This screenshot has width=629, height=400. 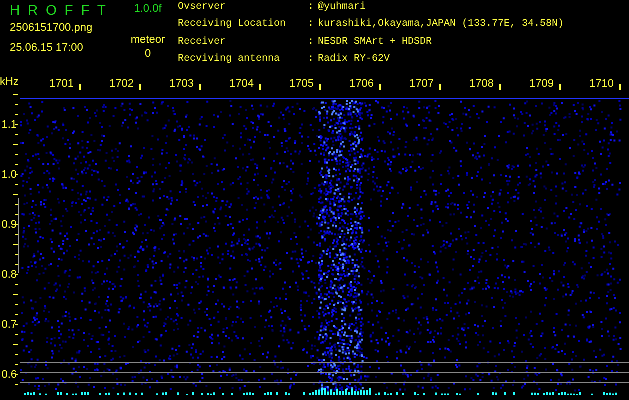 I want to click on amplitude-label: 0.8, so click(x=10, y=275).